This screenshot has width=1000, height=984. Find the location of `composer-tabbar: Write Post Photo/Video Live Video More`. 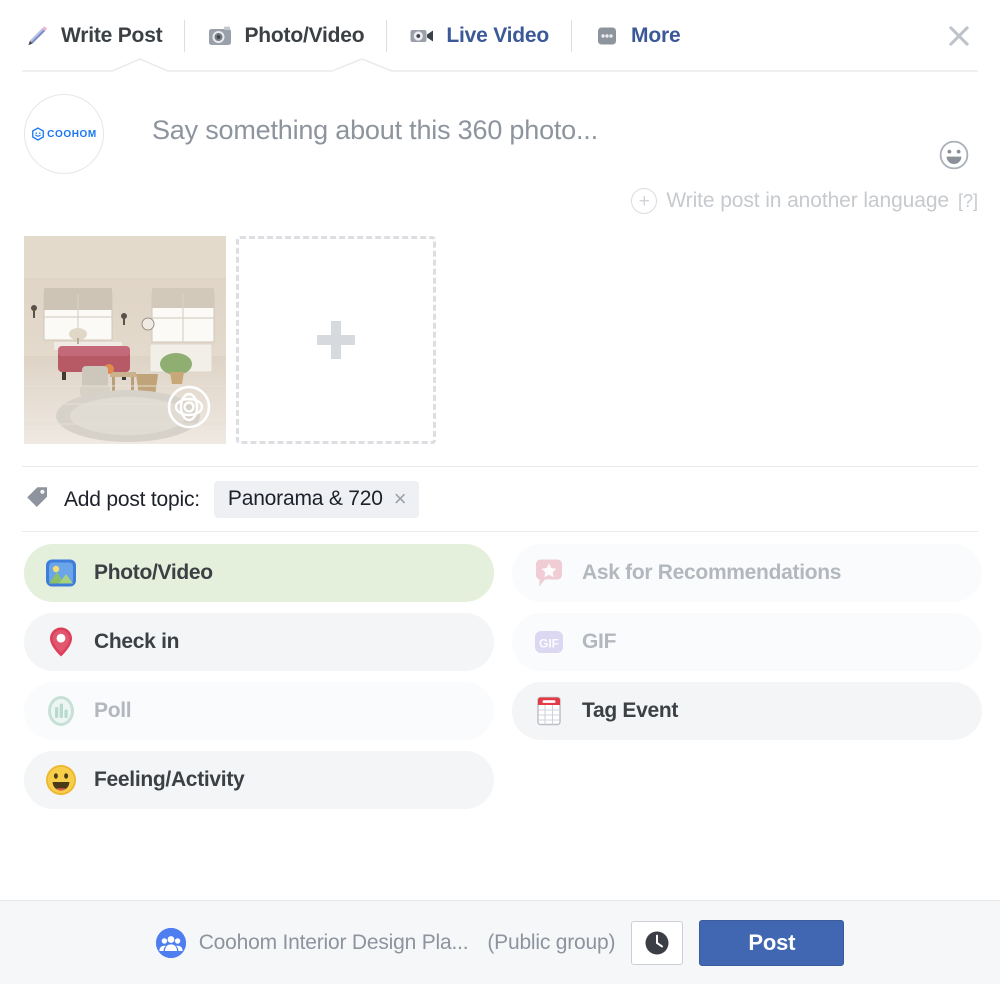

composer-tabbar: Write Post Photo/Video Live Video More is located at coordinates (500, 36).